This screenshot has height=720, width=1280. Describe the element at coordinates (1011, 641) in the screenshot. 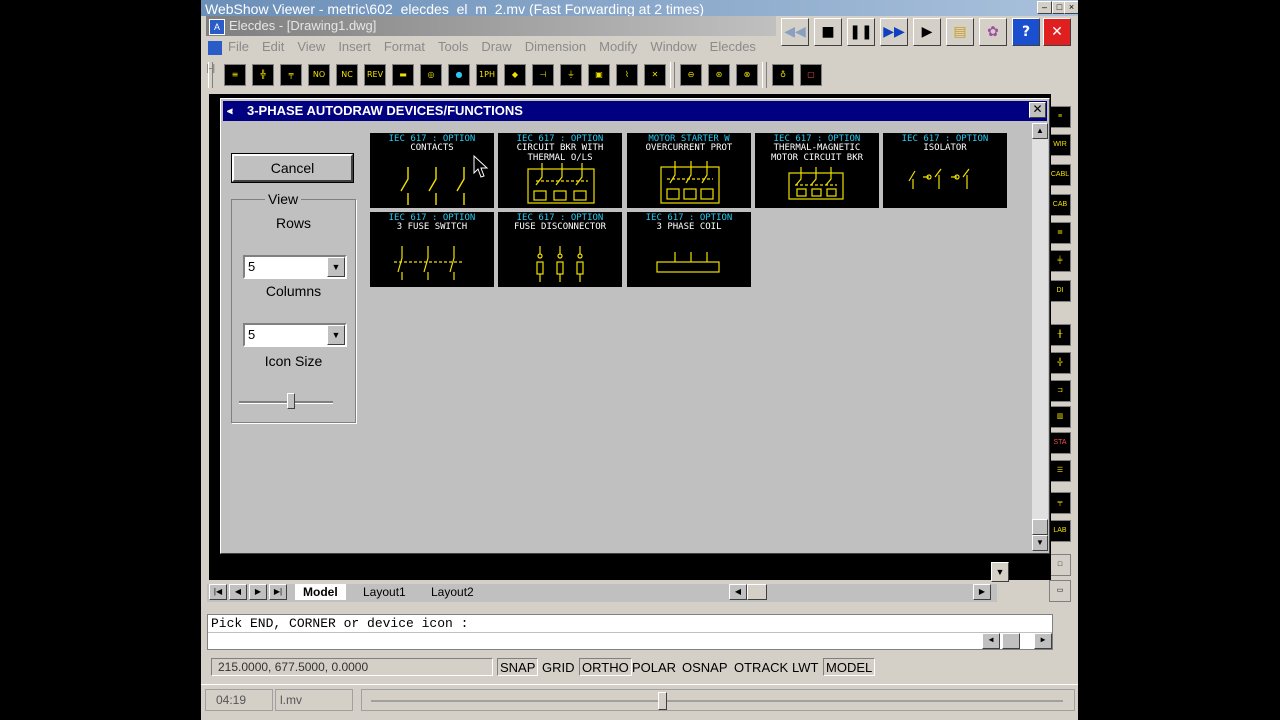

I see `cmd-scroll-thumb` at that location.